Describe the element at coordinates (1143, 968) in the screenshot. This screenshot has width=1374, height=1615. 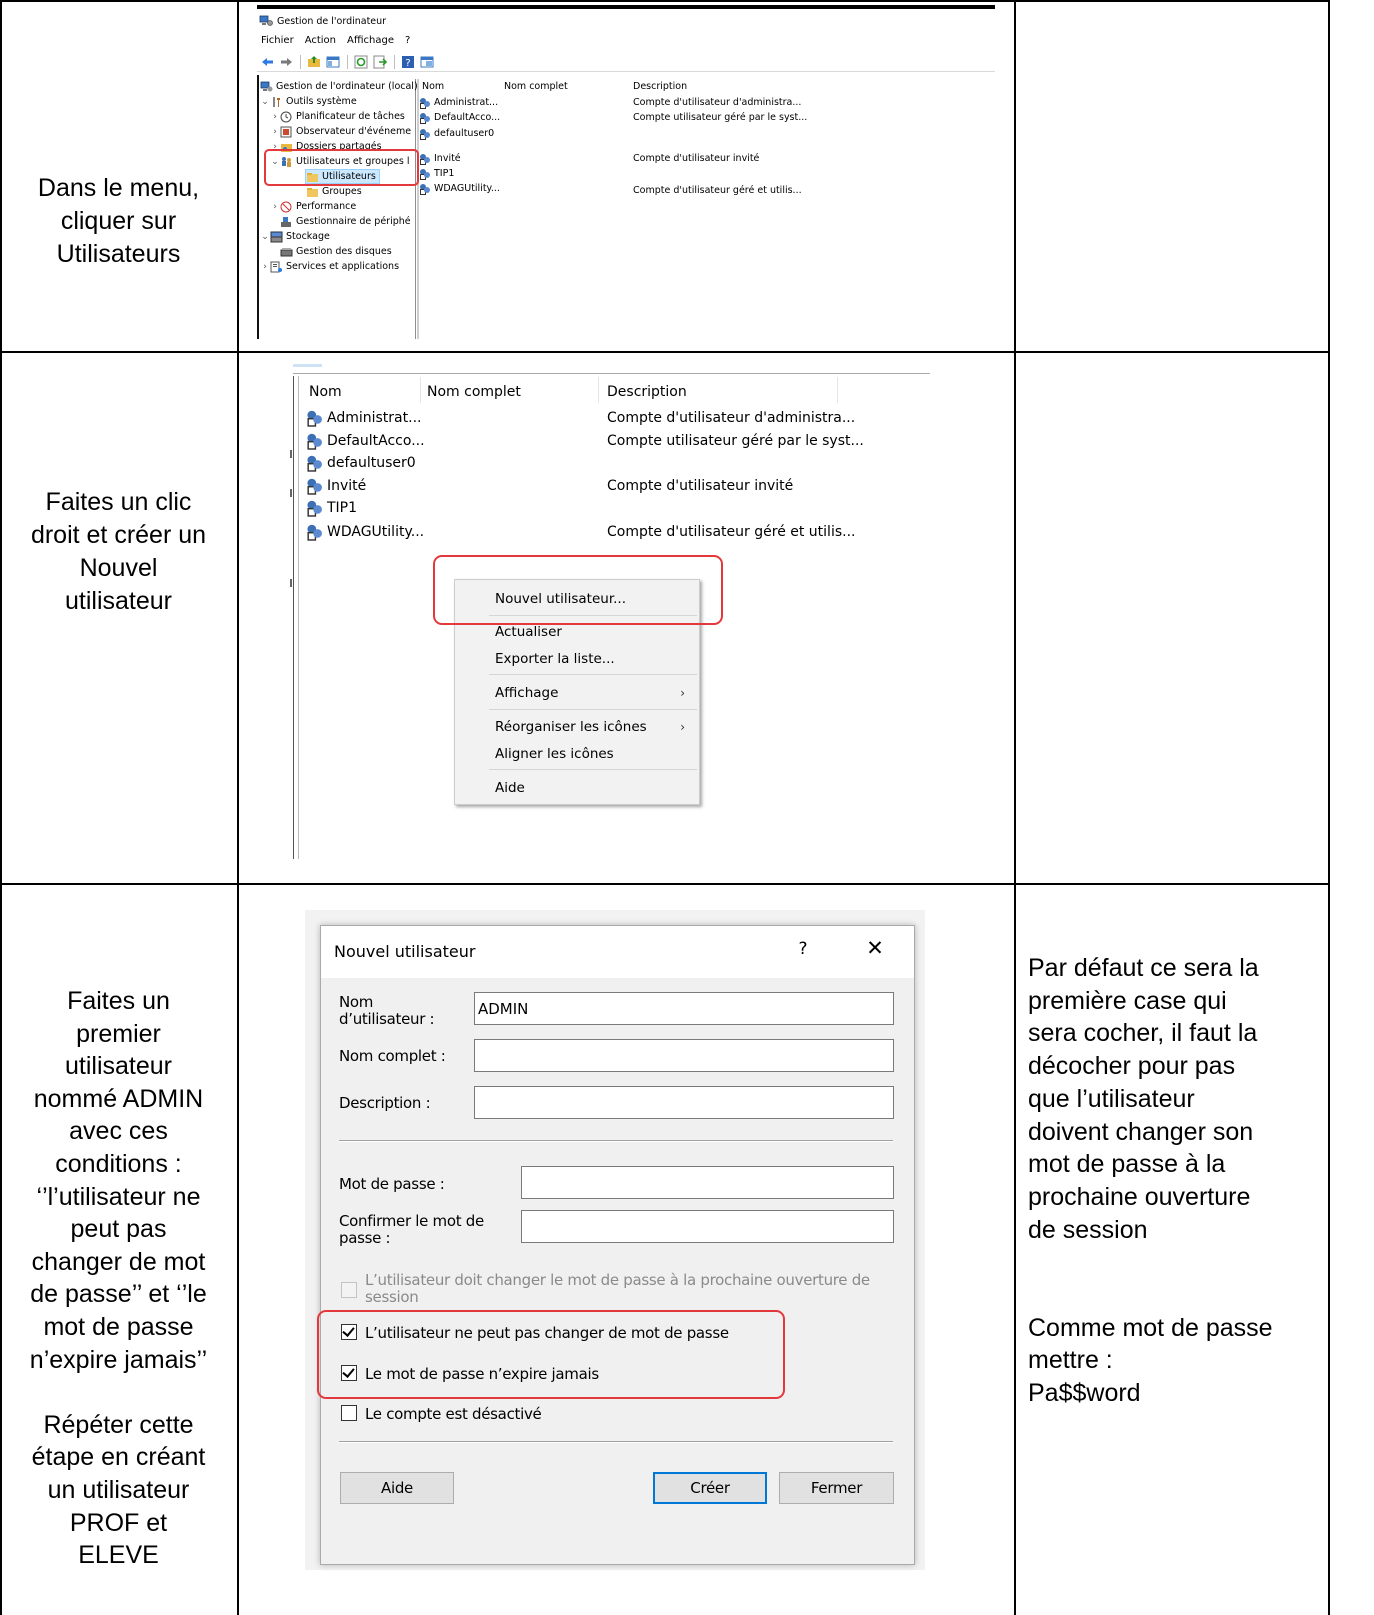
I see `note-line: Par défaut ce sera la` at that location.